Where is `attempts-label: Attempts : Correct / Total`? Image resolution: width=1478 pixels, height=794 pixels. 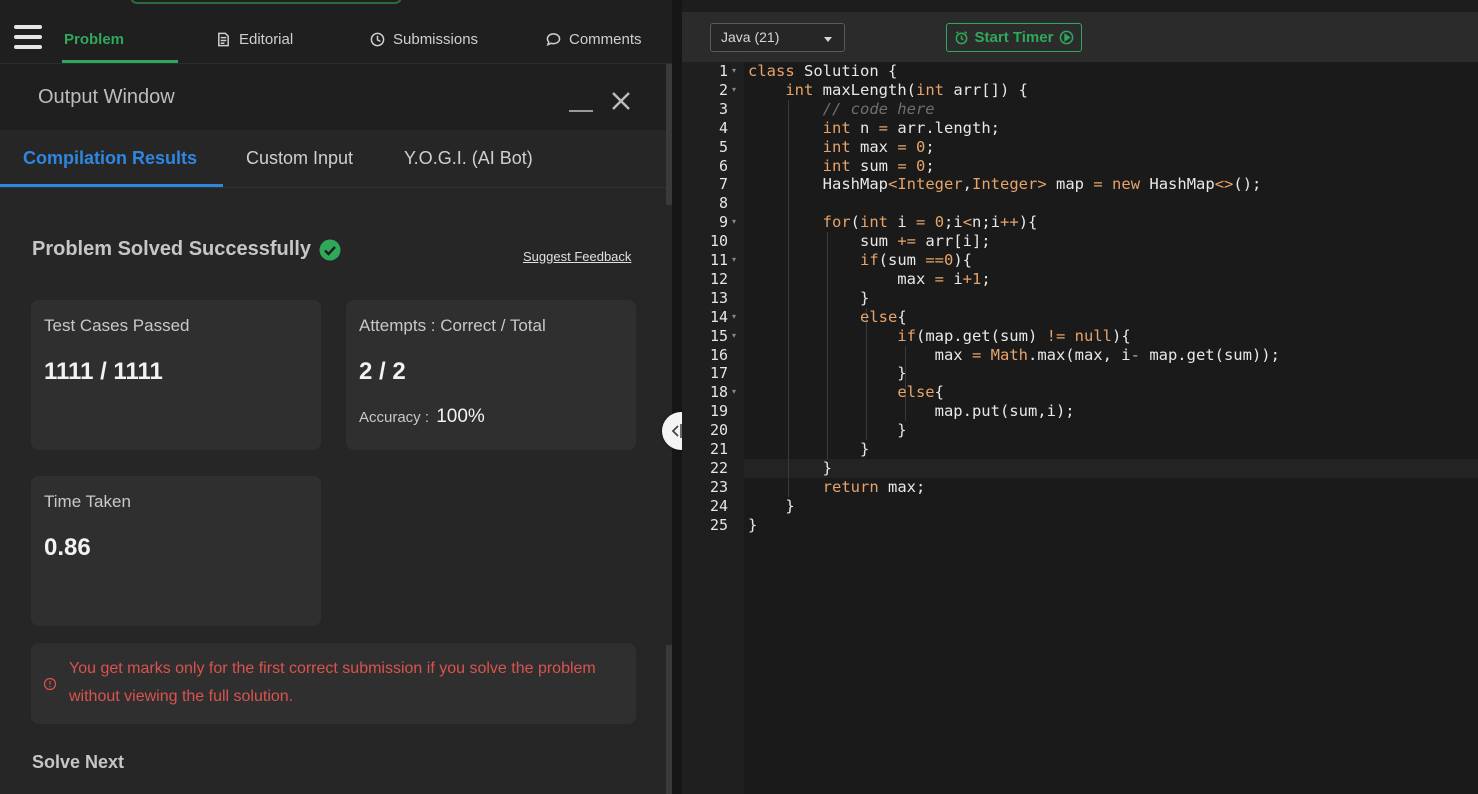
attempts-label: Attempts : Correct / Total is located at coordinates (452, 325).